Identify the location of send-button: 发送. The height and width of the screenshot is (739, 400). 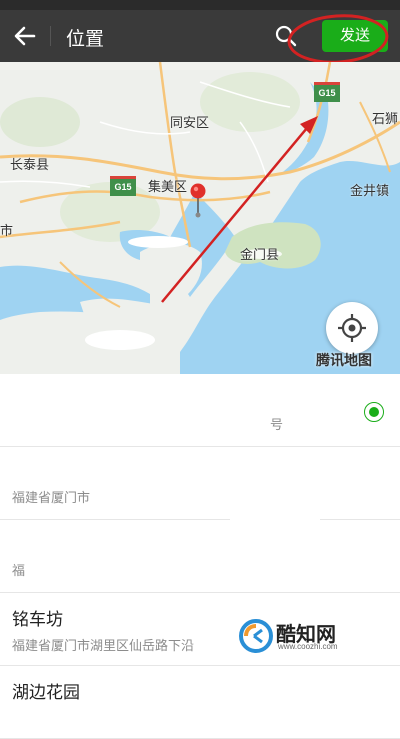
(355, 36).